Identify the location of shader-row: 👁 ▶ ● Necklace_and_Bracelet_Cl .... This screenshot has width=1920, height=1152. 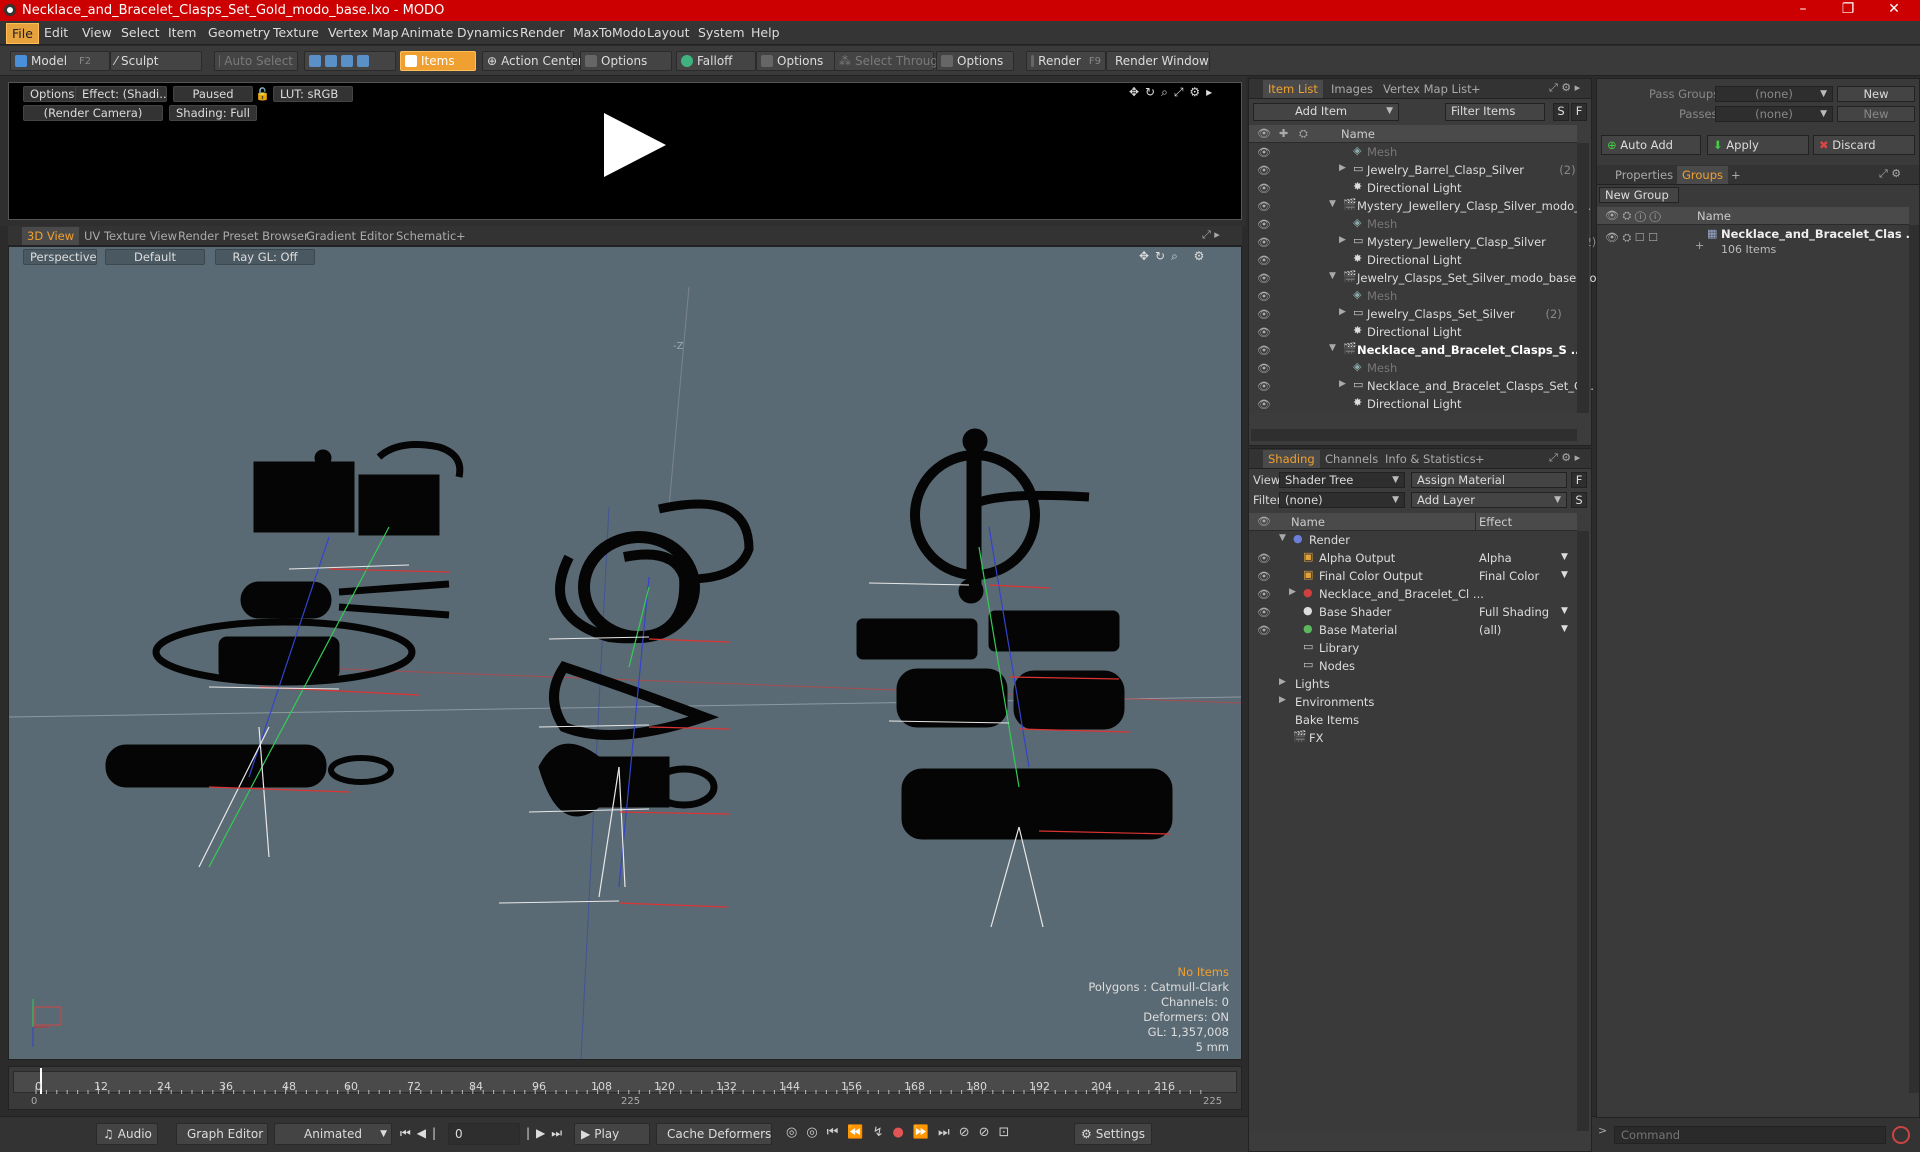
(1413, 594).